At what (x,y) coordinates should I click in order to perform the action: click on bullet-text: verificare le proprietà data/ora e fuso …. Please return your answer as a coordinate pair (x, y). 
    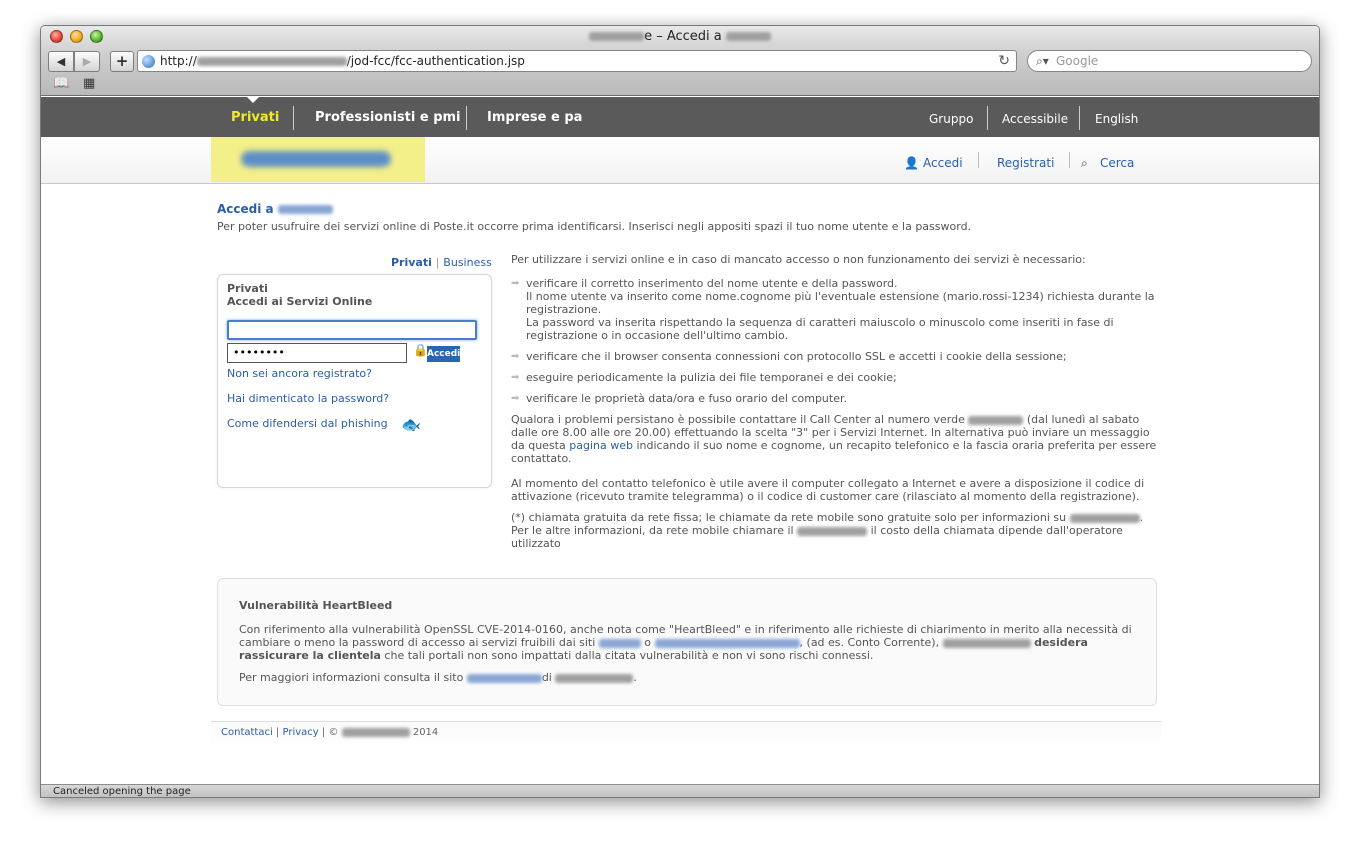
    Looking at the image, I should click on (686, 398).